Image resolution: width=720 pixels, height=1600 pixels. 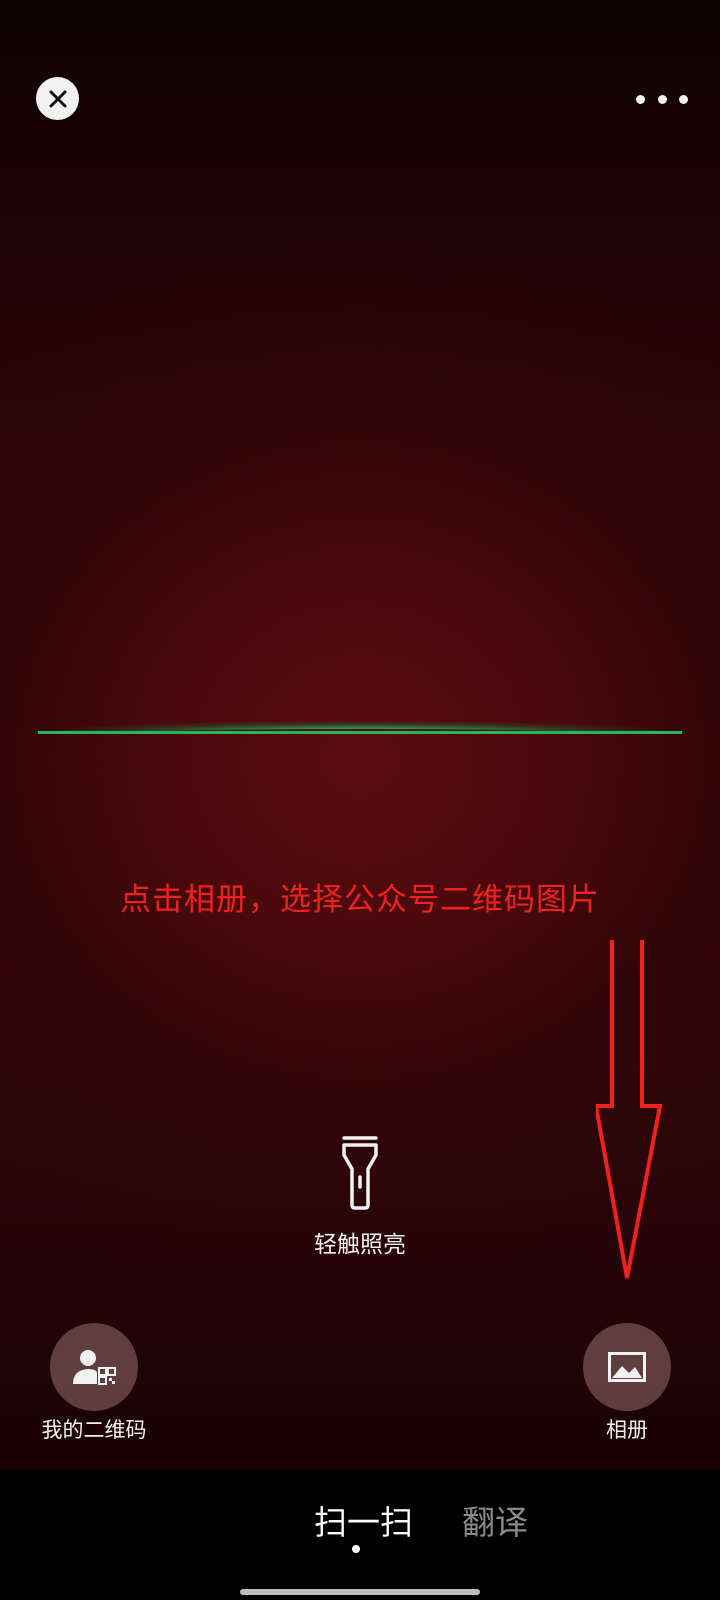 What do you see at coordinates (360, 1173) in the screenshot?
I see `flashlight-icon` at bounding box center [360, 1173].